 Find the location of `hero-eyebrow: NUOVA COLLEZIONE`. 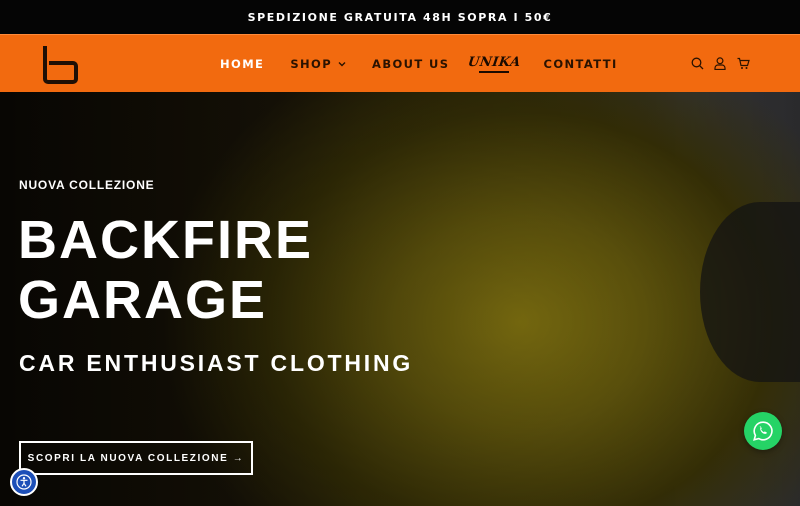

hero-eyebrow: NUOVA COLLEZIONE is located at coordinates (87, 185).